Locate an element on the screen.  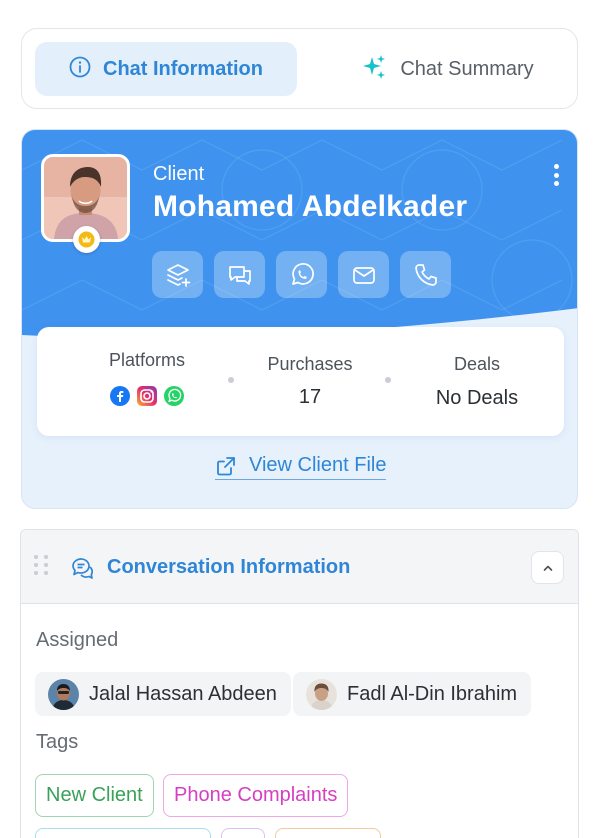
collapse-button is located at coordinates (547, 567).